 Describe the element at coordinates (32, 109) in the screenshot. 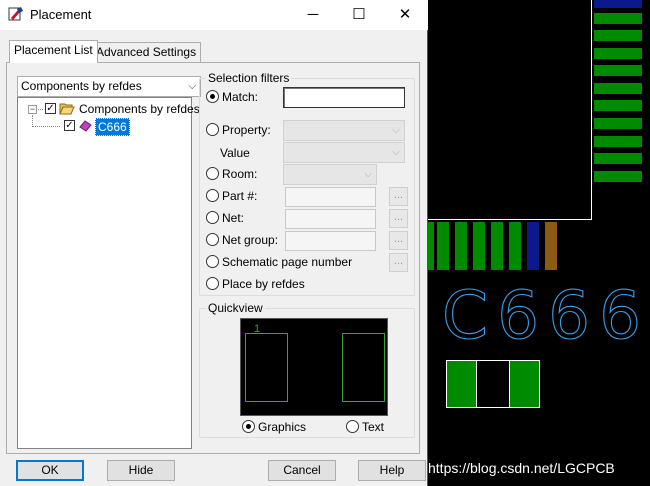

I see `collapse-icon: −` at that location.